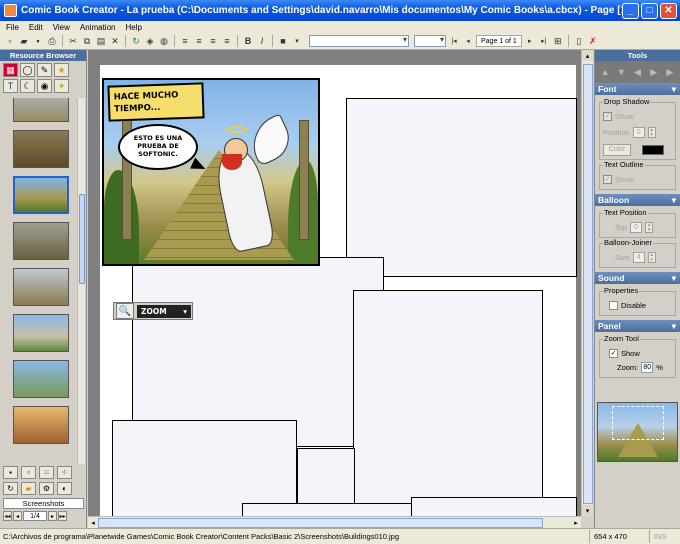  Describe the element at coordinates (544, 41) in the screenshot. I see `last-page-icon: ▸|` at that location.